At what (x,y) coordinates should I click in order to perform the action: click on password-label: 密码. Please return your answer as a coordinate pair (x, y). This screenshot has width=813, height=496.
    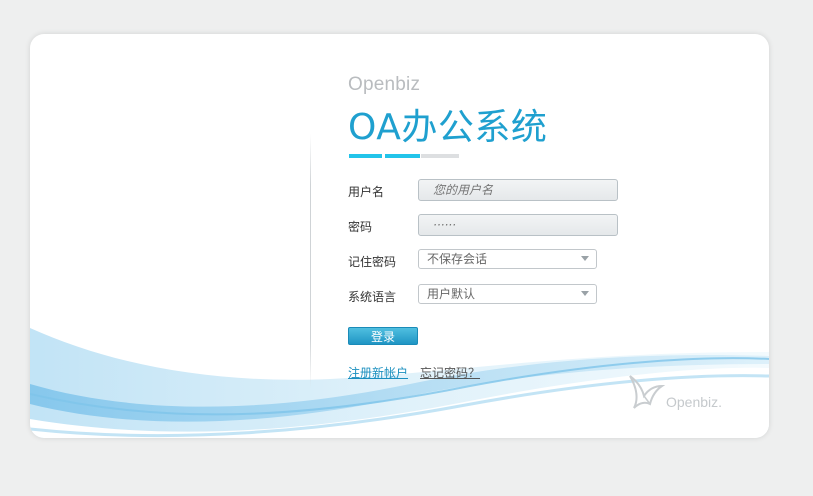
    Looking at the image, I should click on (360, 227).